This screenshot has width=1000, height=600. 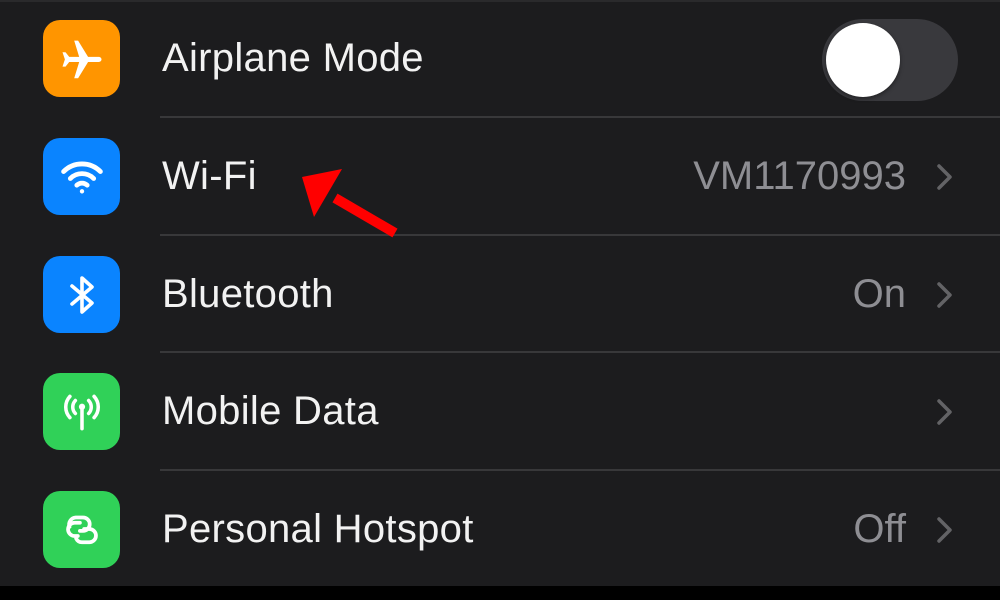 I want to click on bottom-edge, so click(x=500, y=593).